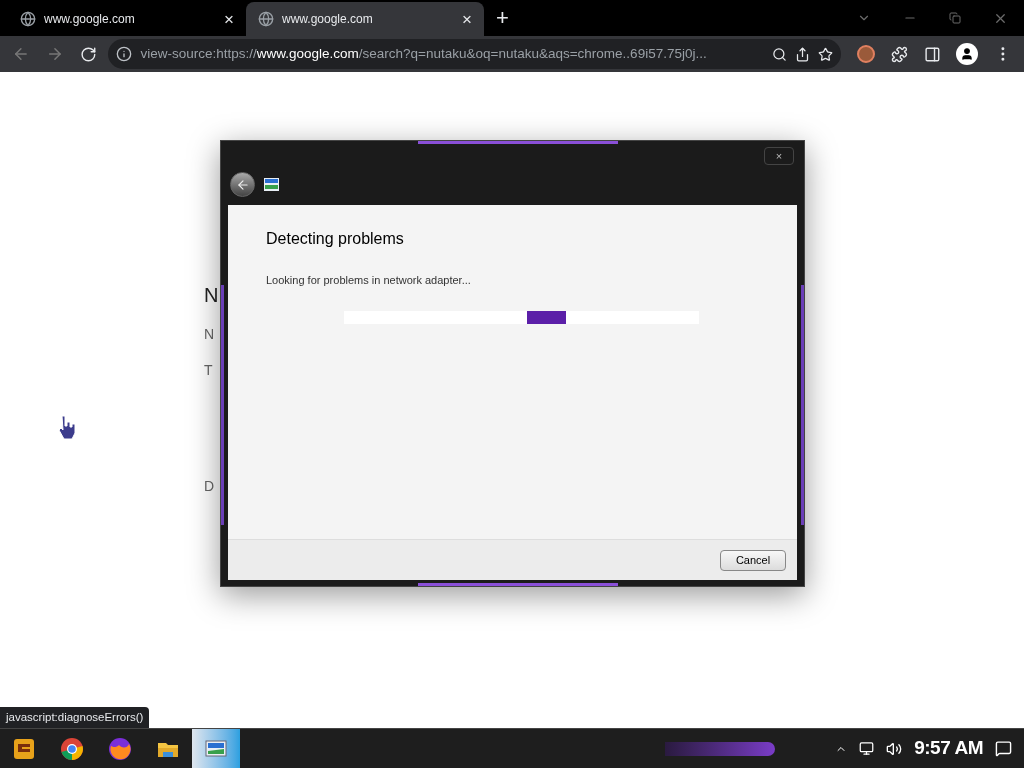 The image size is (1024, 768). What do you see at coordinates (802, 54) in the screenshot?
I see `share-icon` at bounding box center [802, 54].